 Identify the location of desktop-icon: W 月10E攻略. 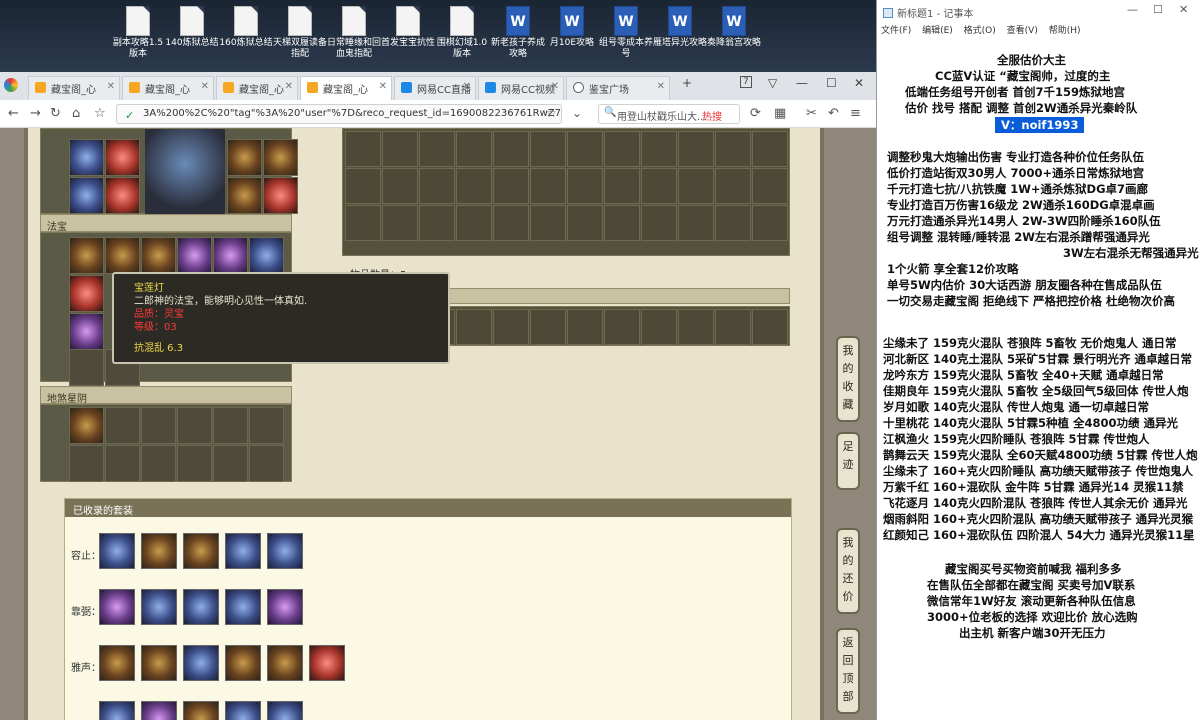
(572, 27).